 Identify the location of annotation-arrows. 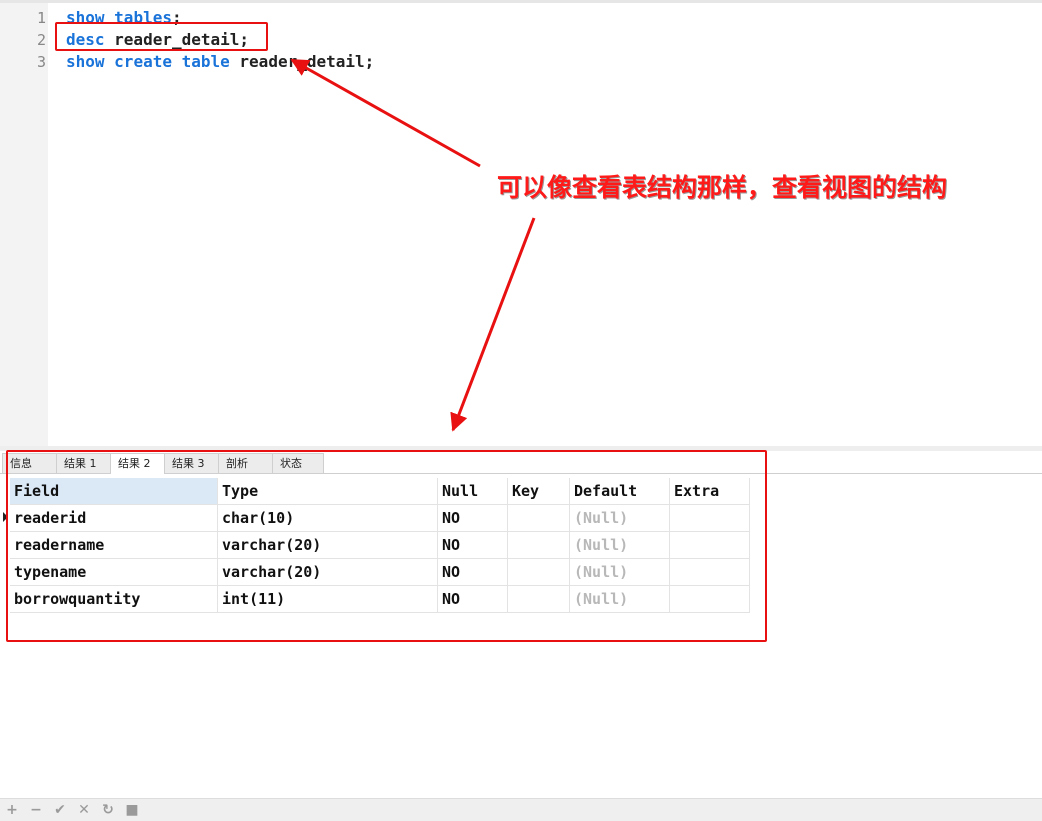
(413, 245).